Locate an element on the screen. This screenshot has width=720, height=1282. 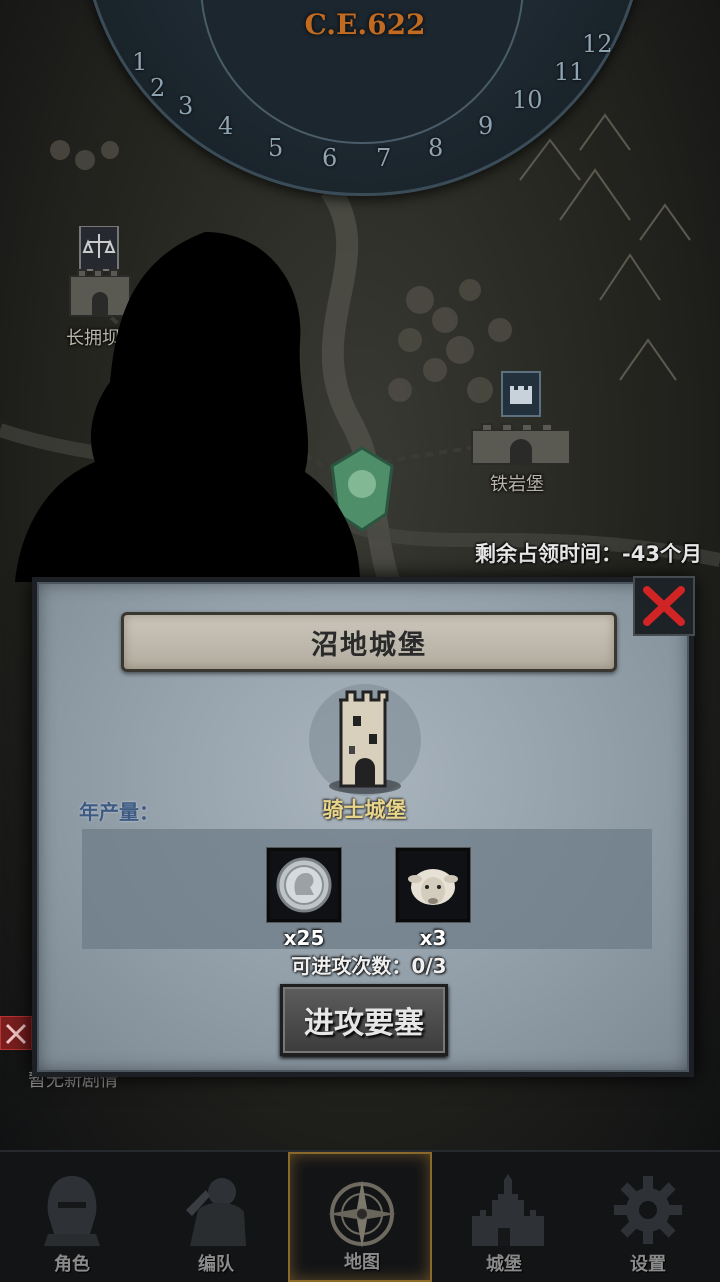
close-button is located at coordinates (664, 606).